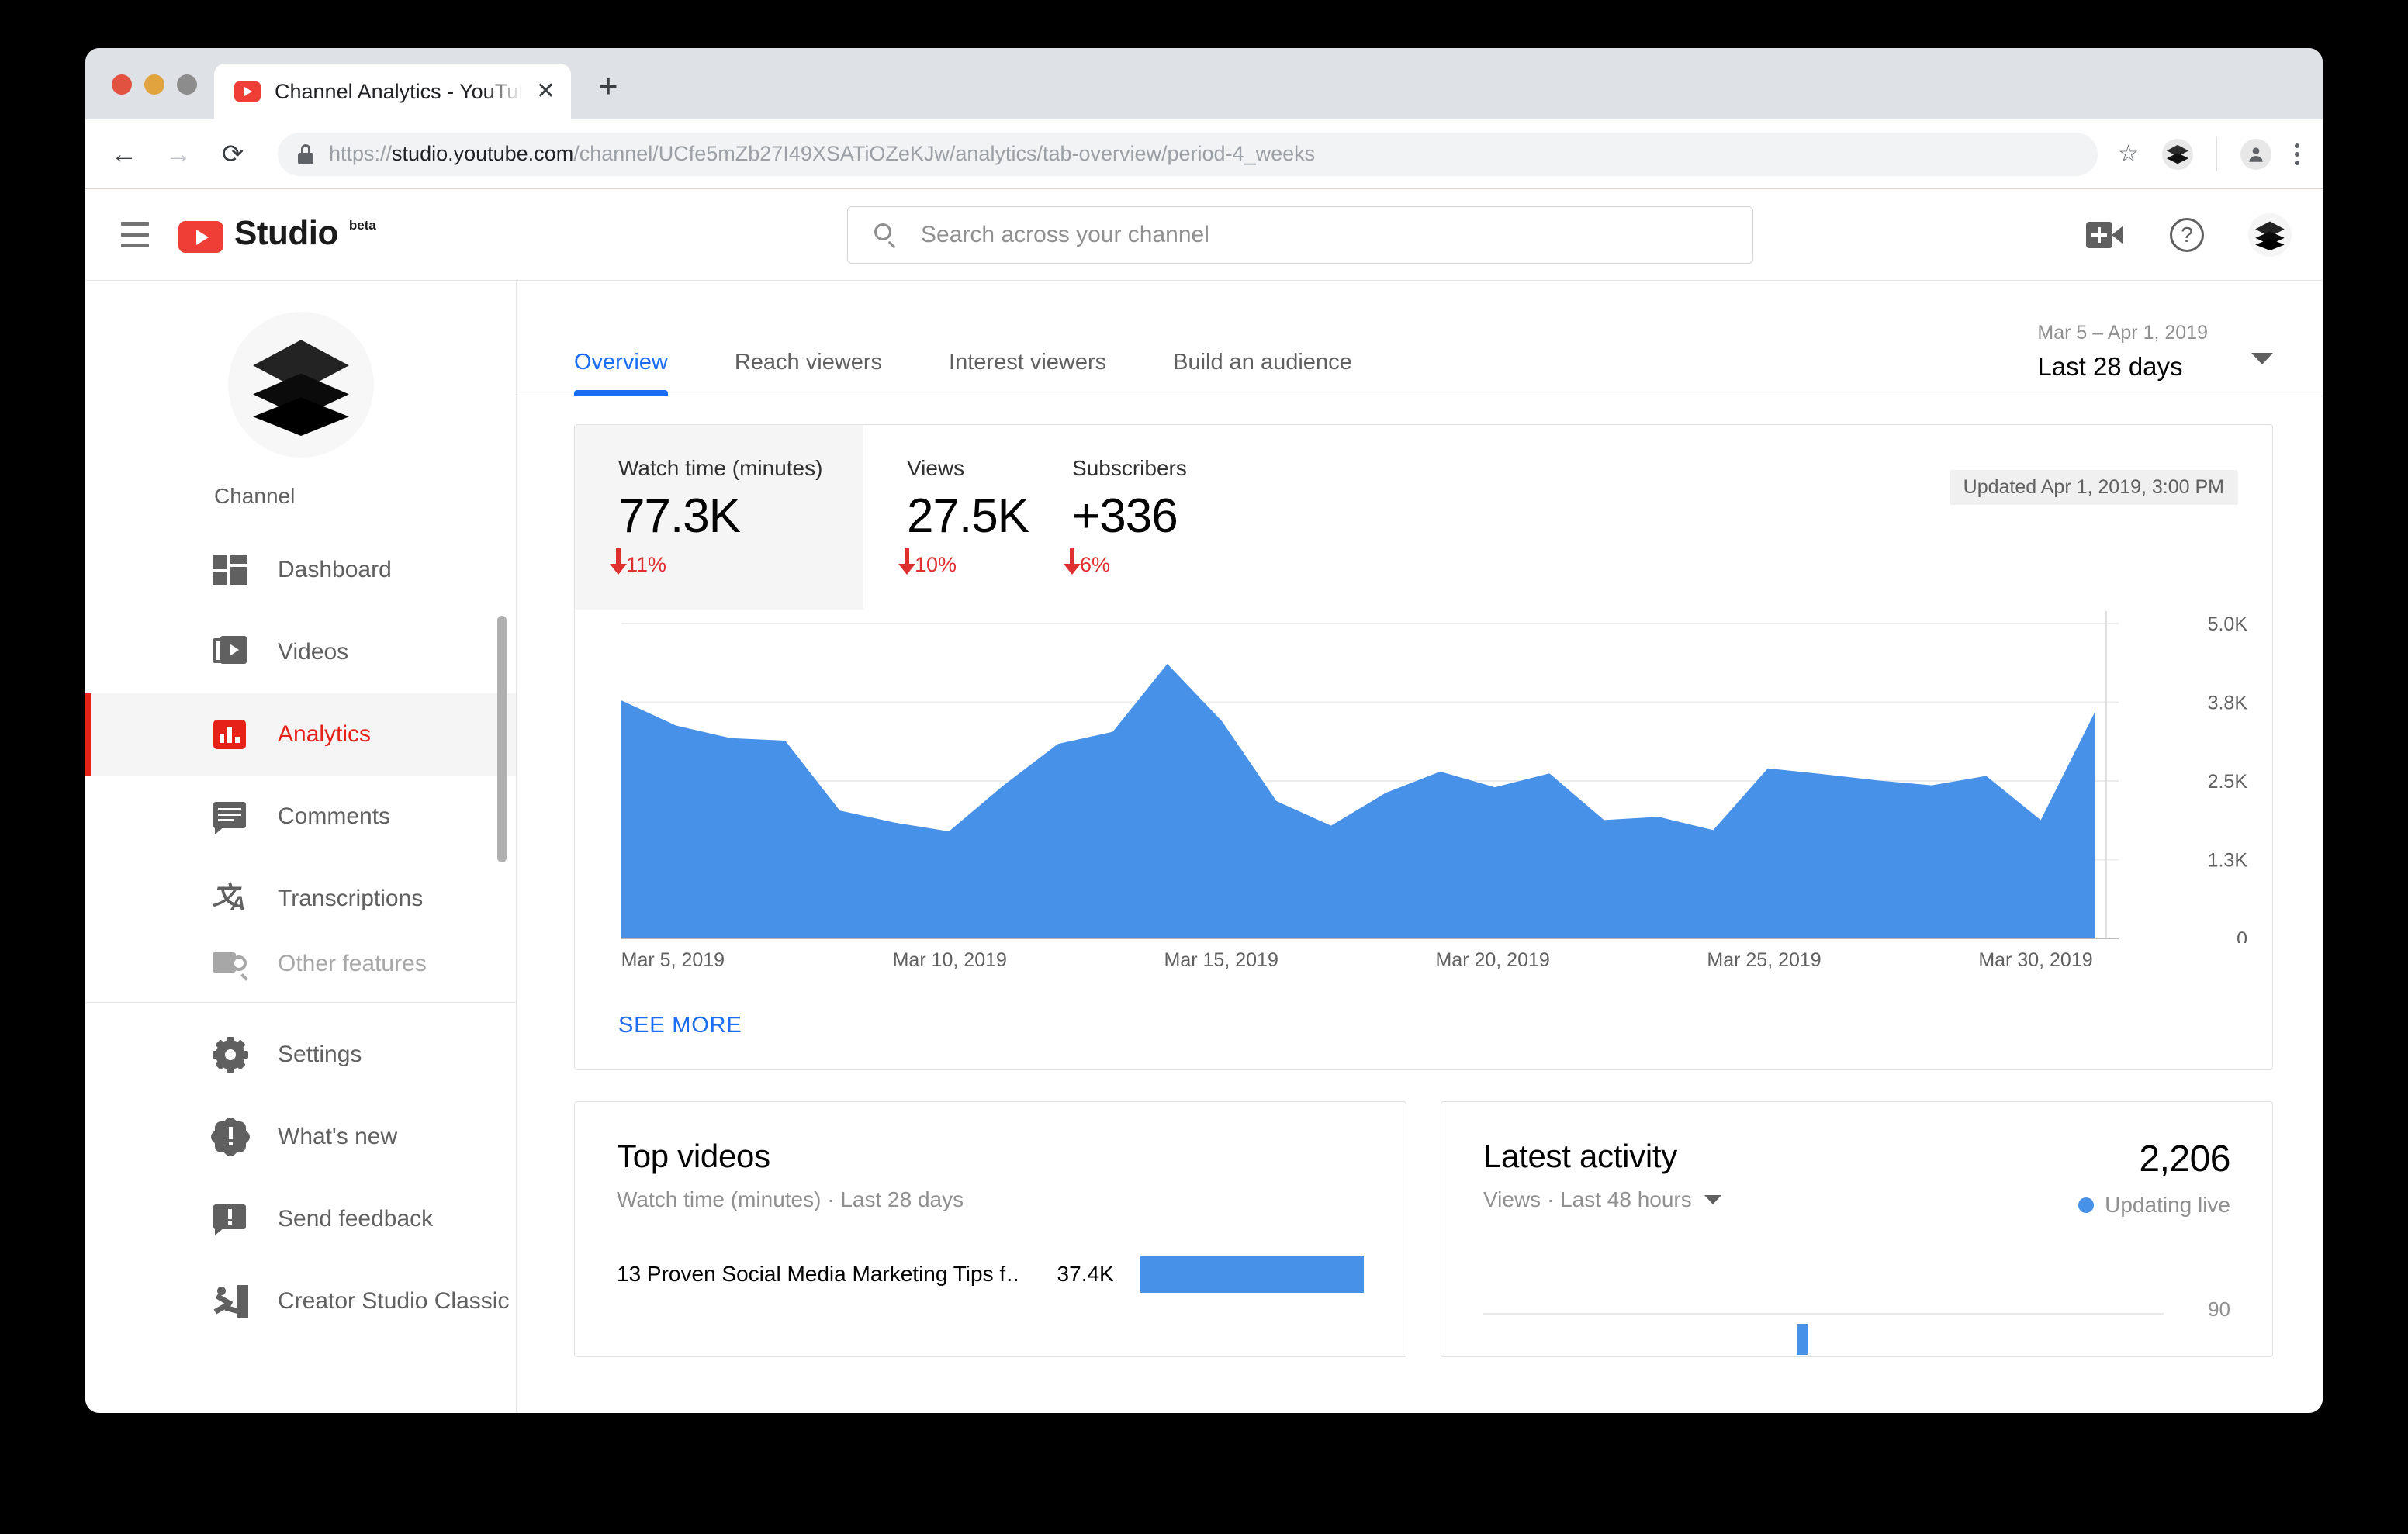  I want to click on gear-icon, so click(231, 1055).